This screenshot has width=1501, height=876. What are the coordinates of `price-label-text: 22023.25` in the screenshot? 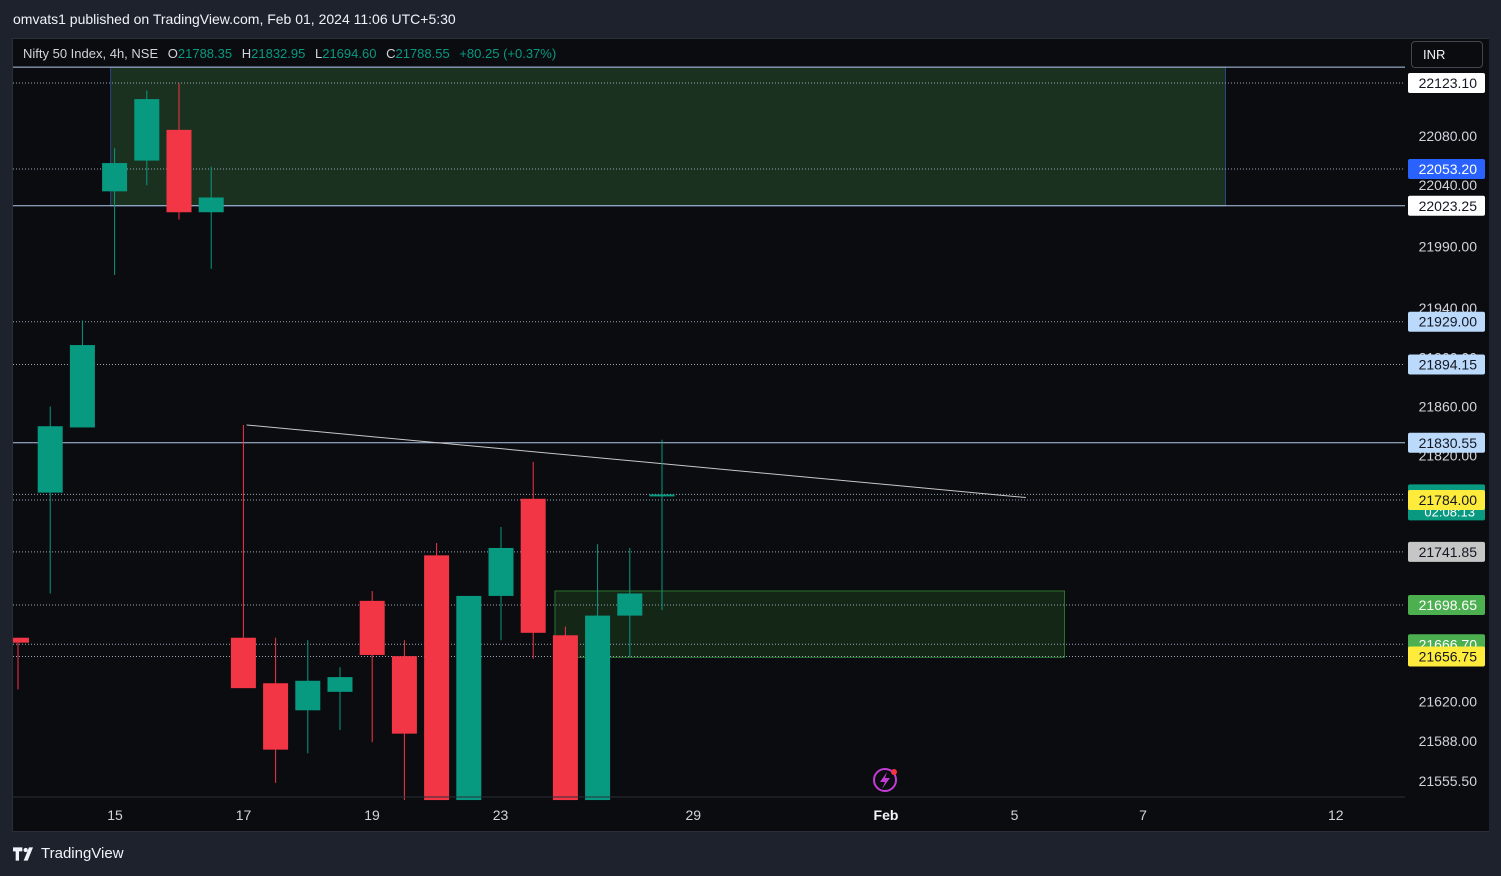 It's located at (1448, 206).